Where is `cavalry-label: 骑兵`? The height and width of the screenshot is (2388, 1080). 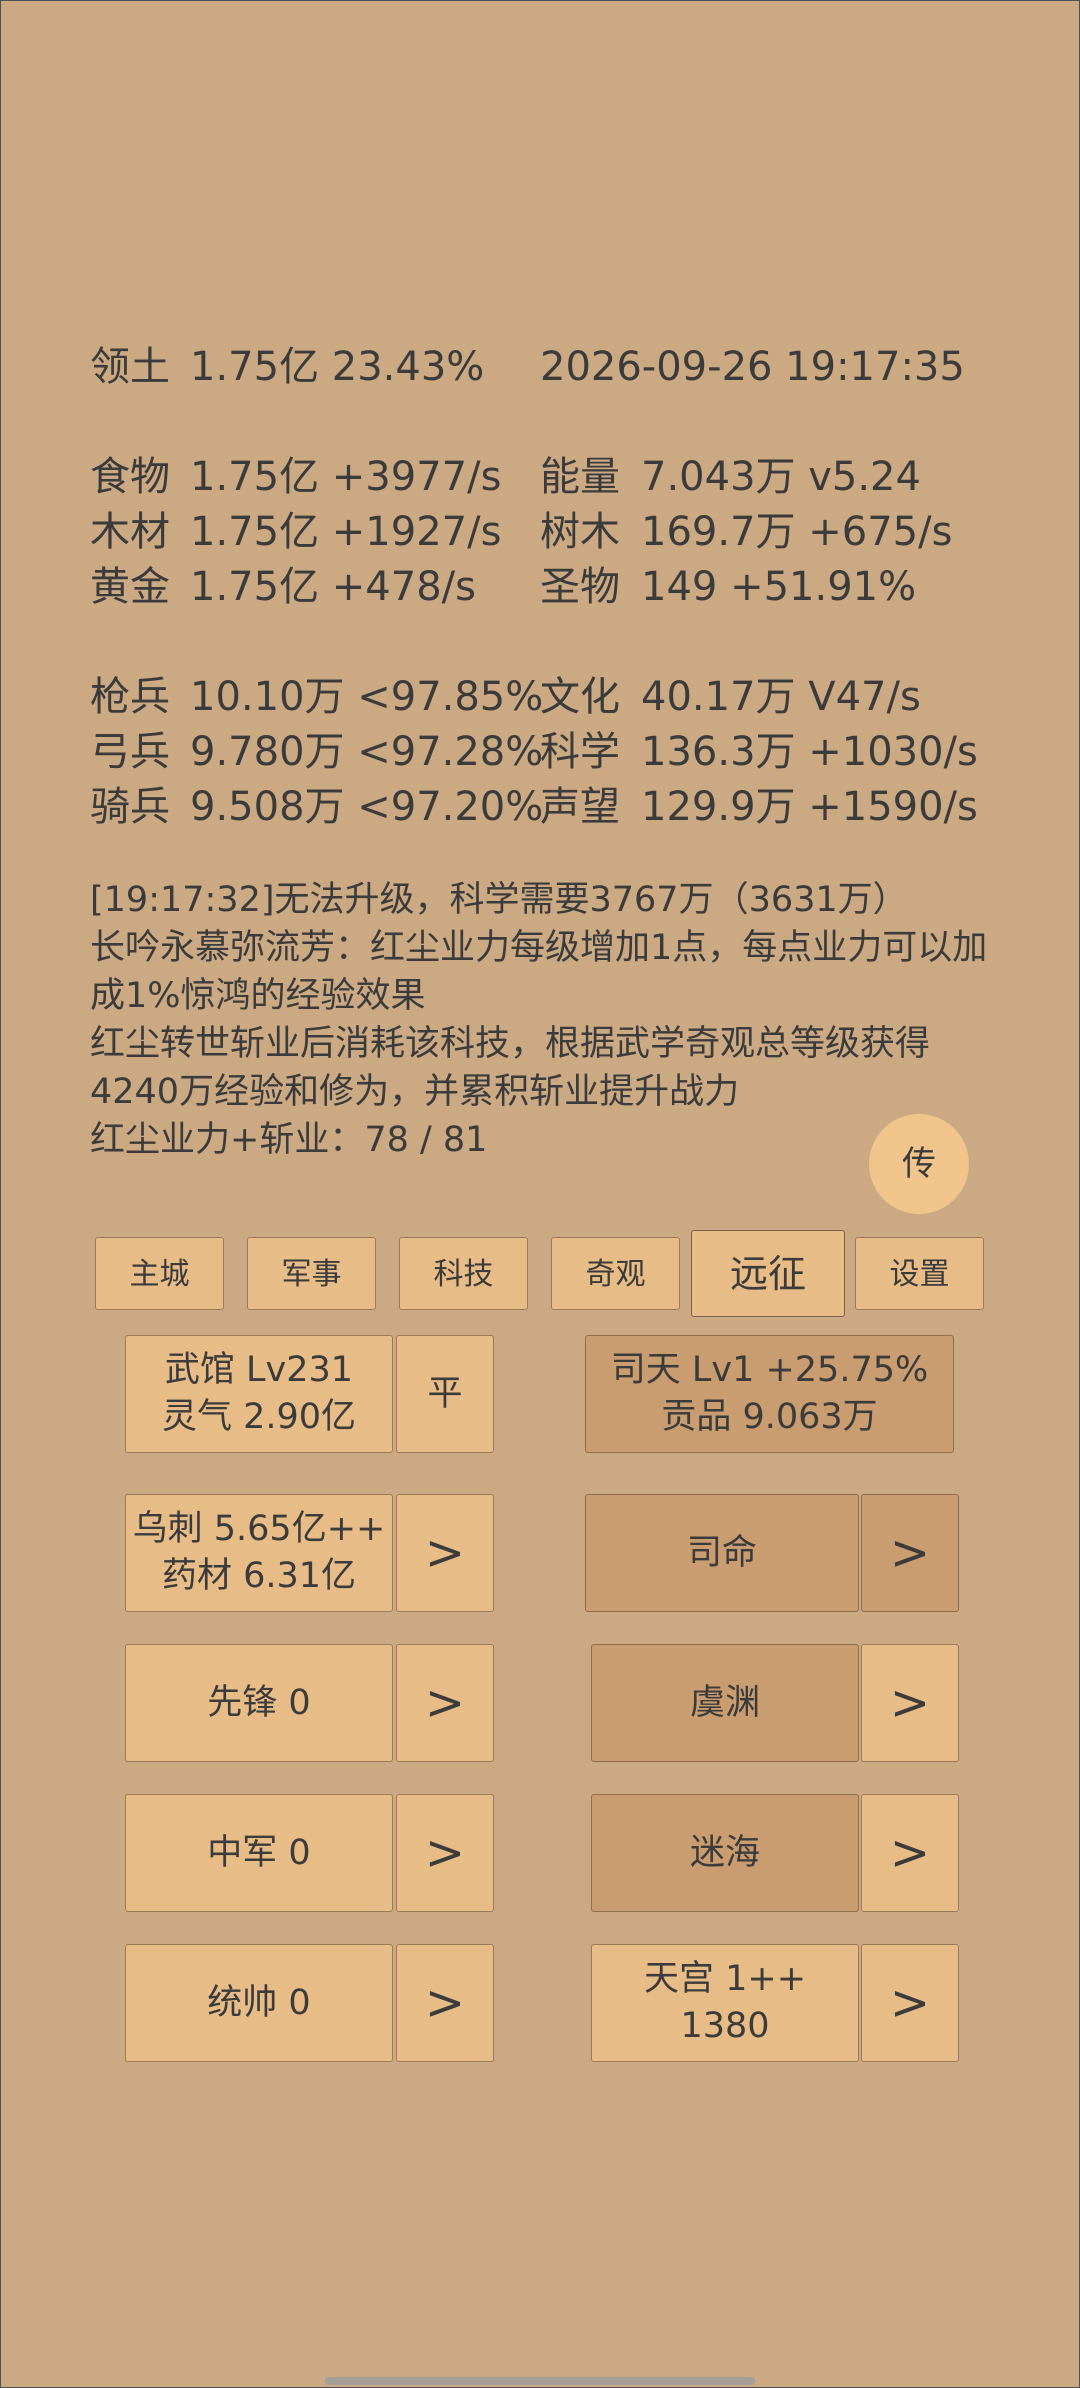
cavalry-label: 骑兵 is located at coordinates (130, 807).